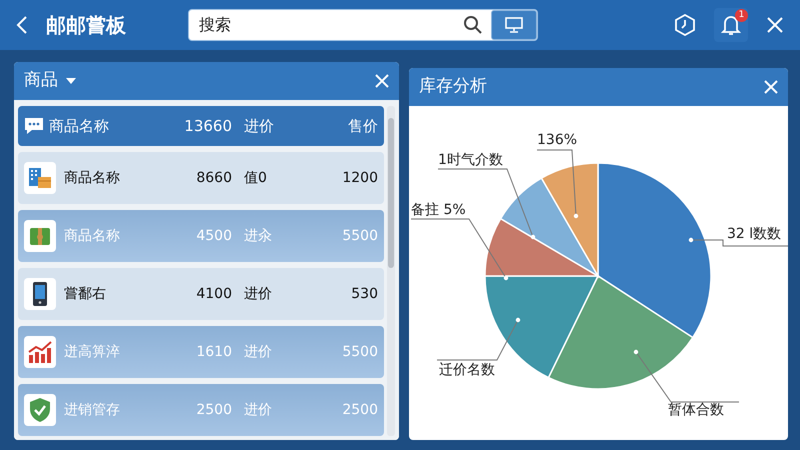  Describe the element at coordinates (363, 25) in the screenshot. I see `search-field: 搜索` at that location.